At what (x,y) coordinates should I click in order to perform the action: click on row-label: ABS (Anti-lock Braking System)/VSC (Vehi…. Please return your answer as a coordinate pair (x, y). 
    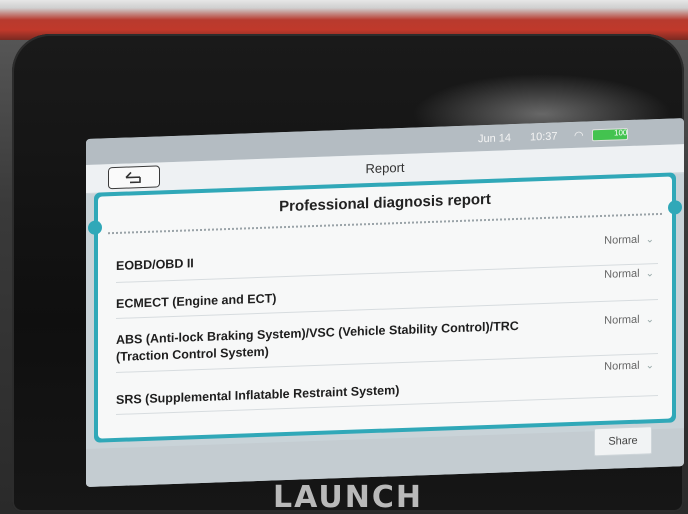
    Looking at the image, I should click on (317, 341).